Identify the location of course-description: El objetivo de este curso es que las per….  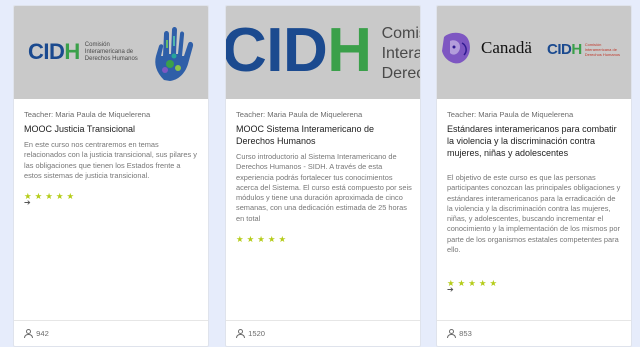
(534, 214).